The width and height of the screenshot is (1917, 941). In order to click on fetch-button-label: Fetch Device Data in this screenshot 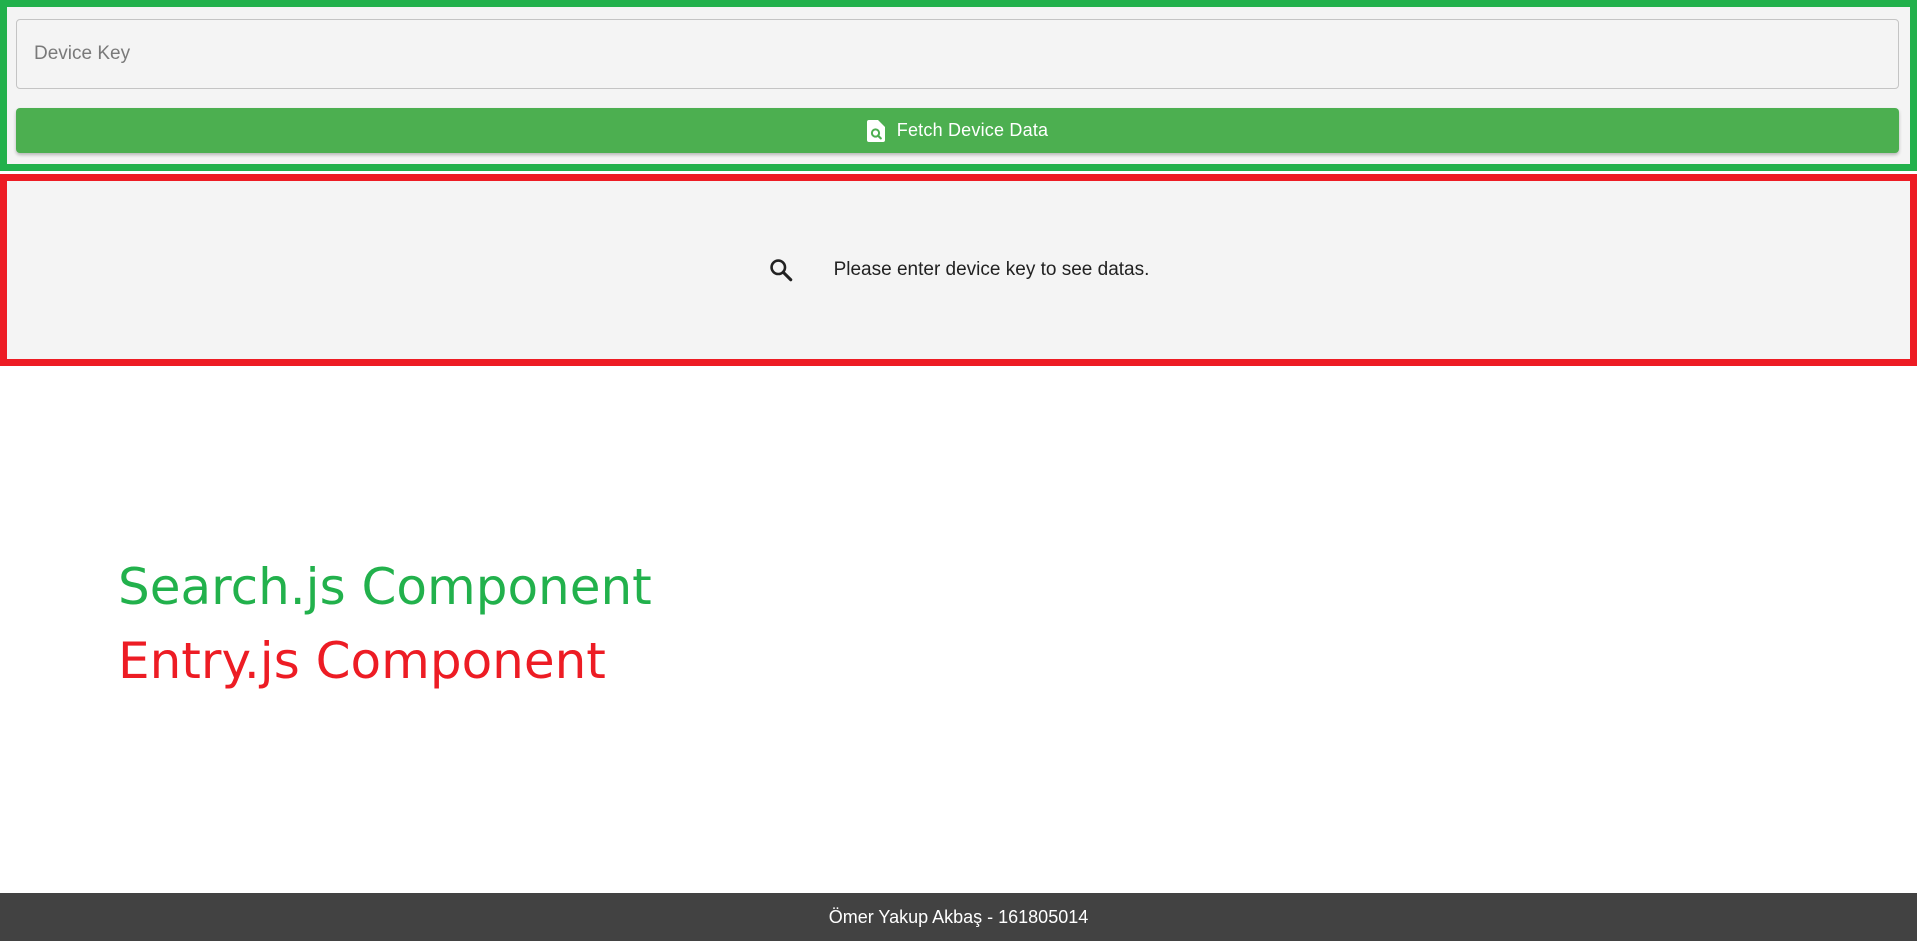, I will do `click(972, 130)`.